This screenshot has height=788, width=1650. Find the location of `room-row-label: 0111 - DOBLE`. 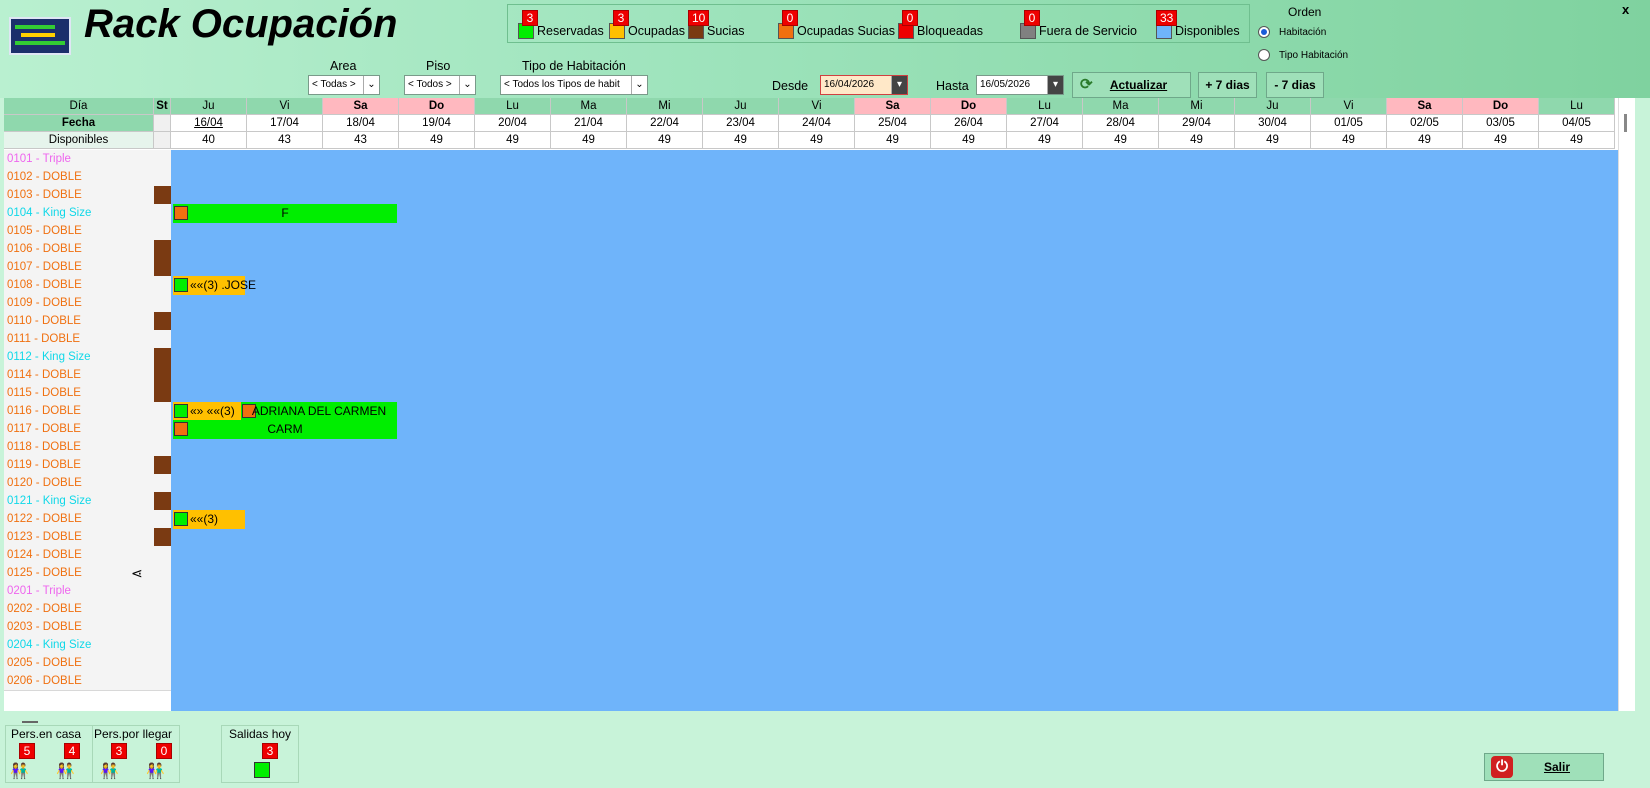

room-row-label: 0111 - DOBLE is located at coordinates (79, 339).